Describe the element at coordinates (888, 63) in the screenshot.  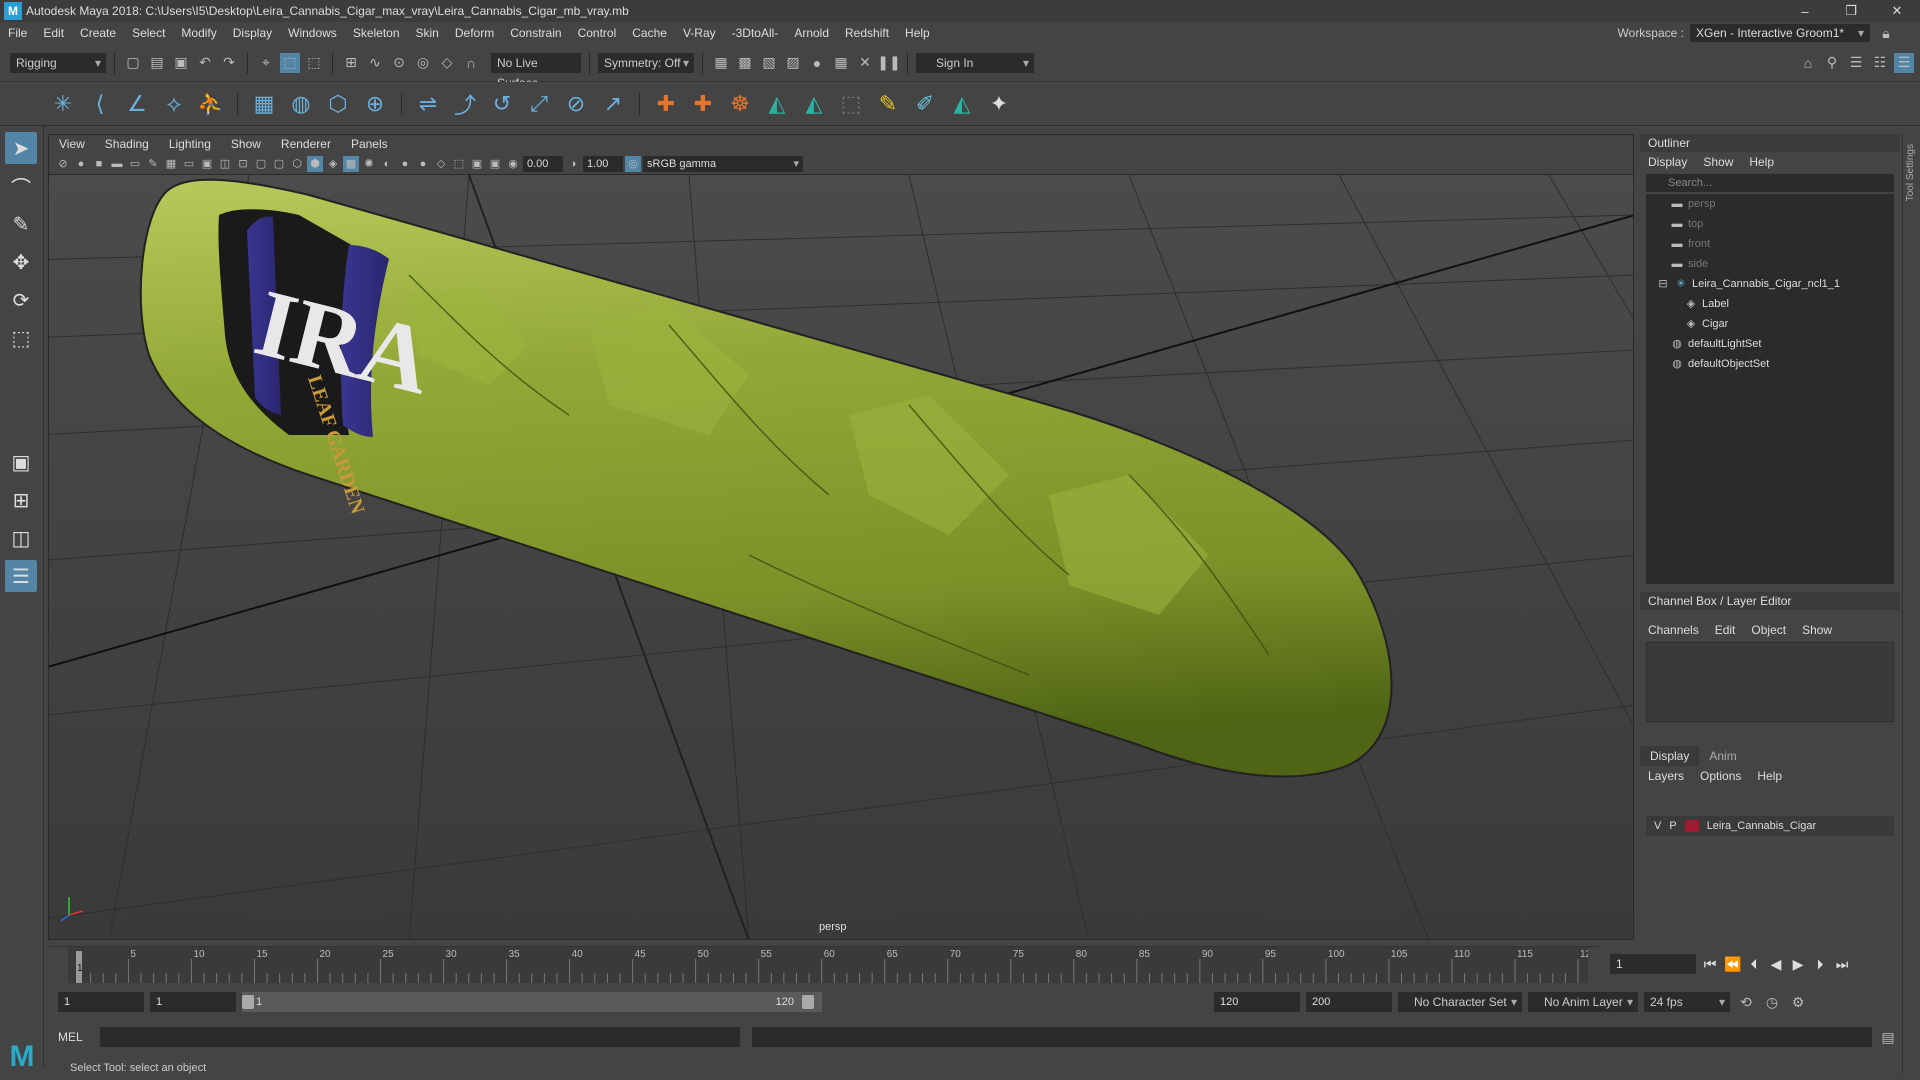
I see `pause-icon: ❚❚` at that location.